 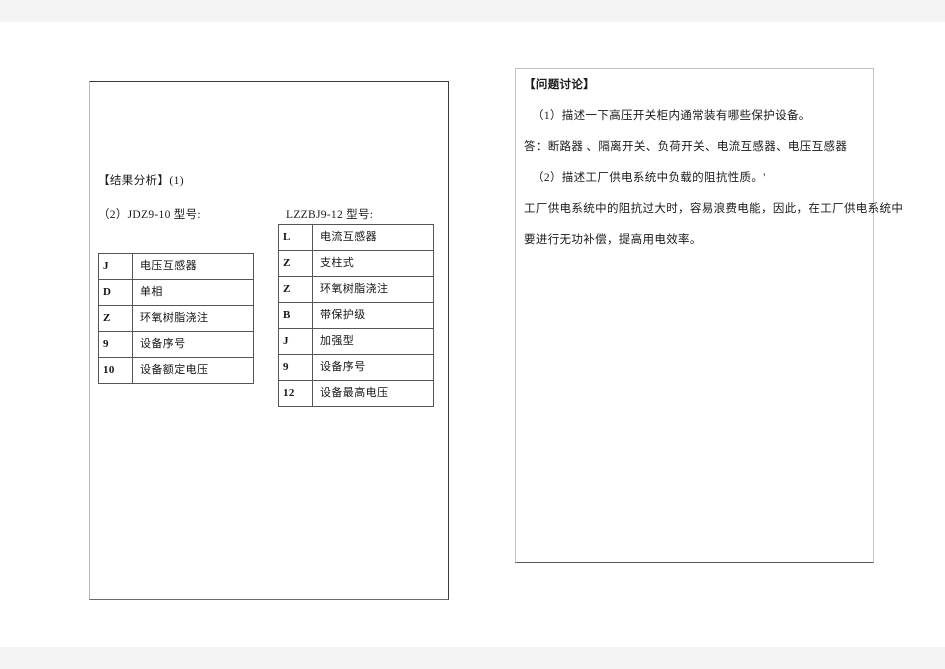 I want to click on code-cell: D, so click(x=115, y=292).